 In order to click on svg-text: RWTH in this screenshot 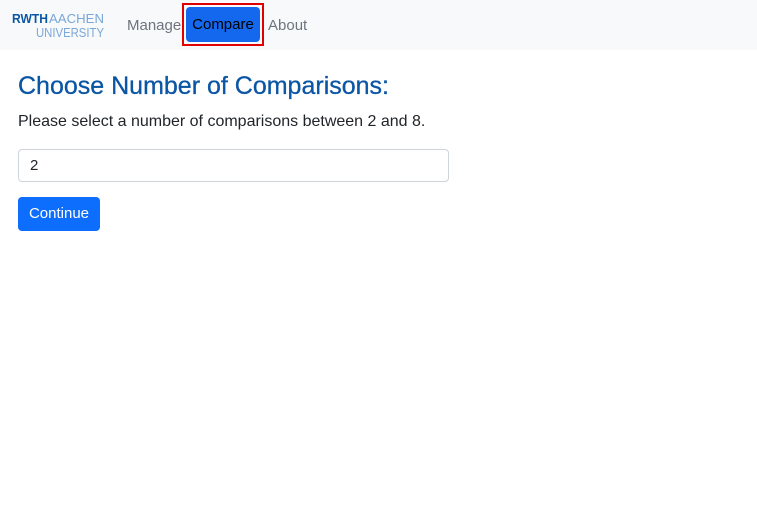, I will do `click(30, 18)`.